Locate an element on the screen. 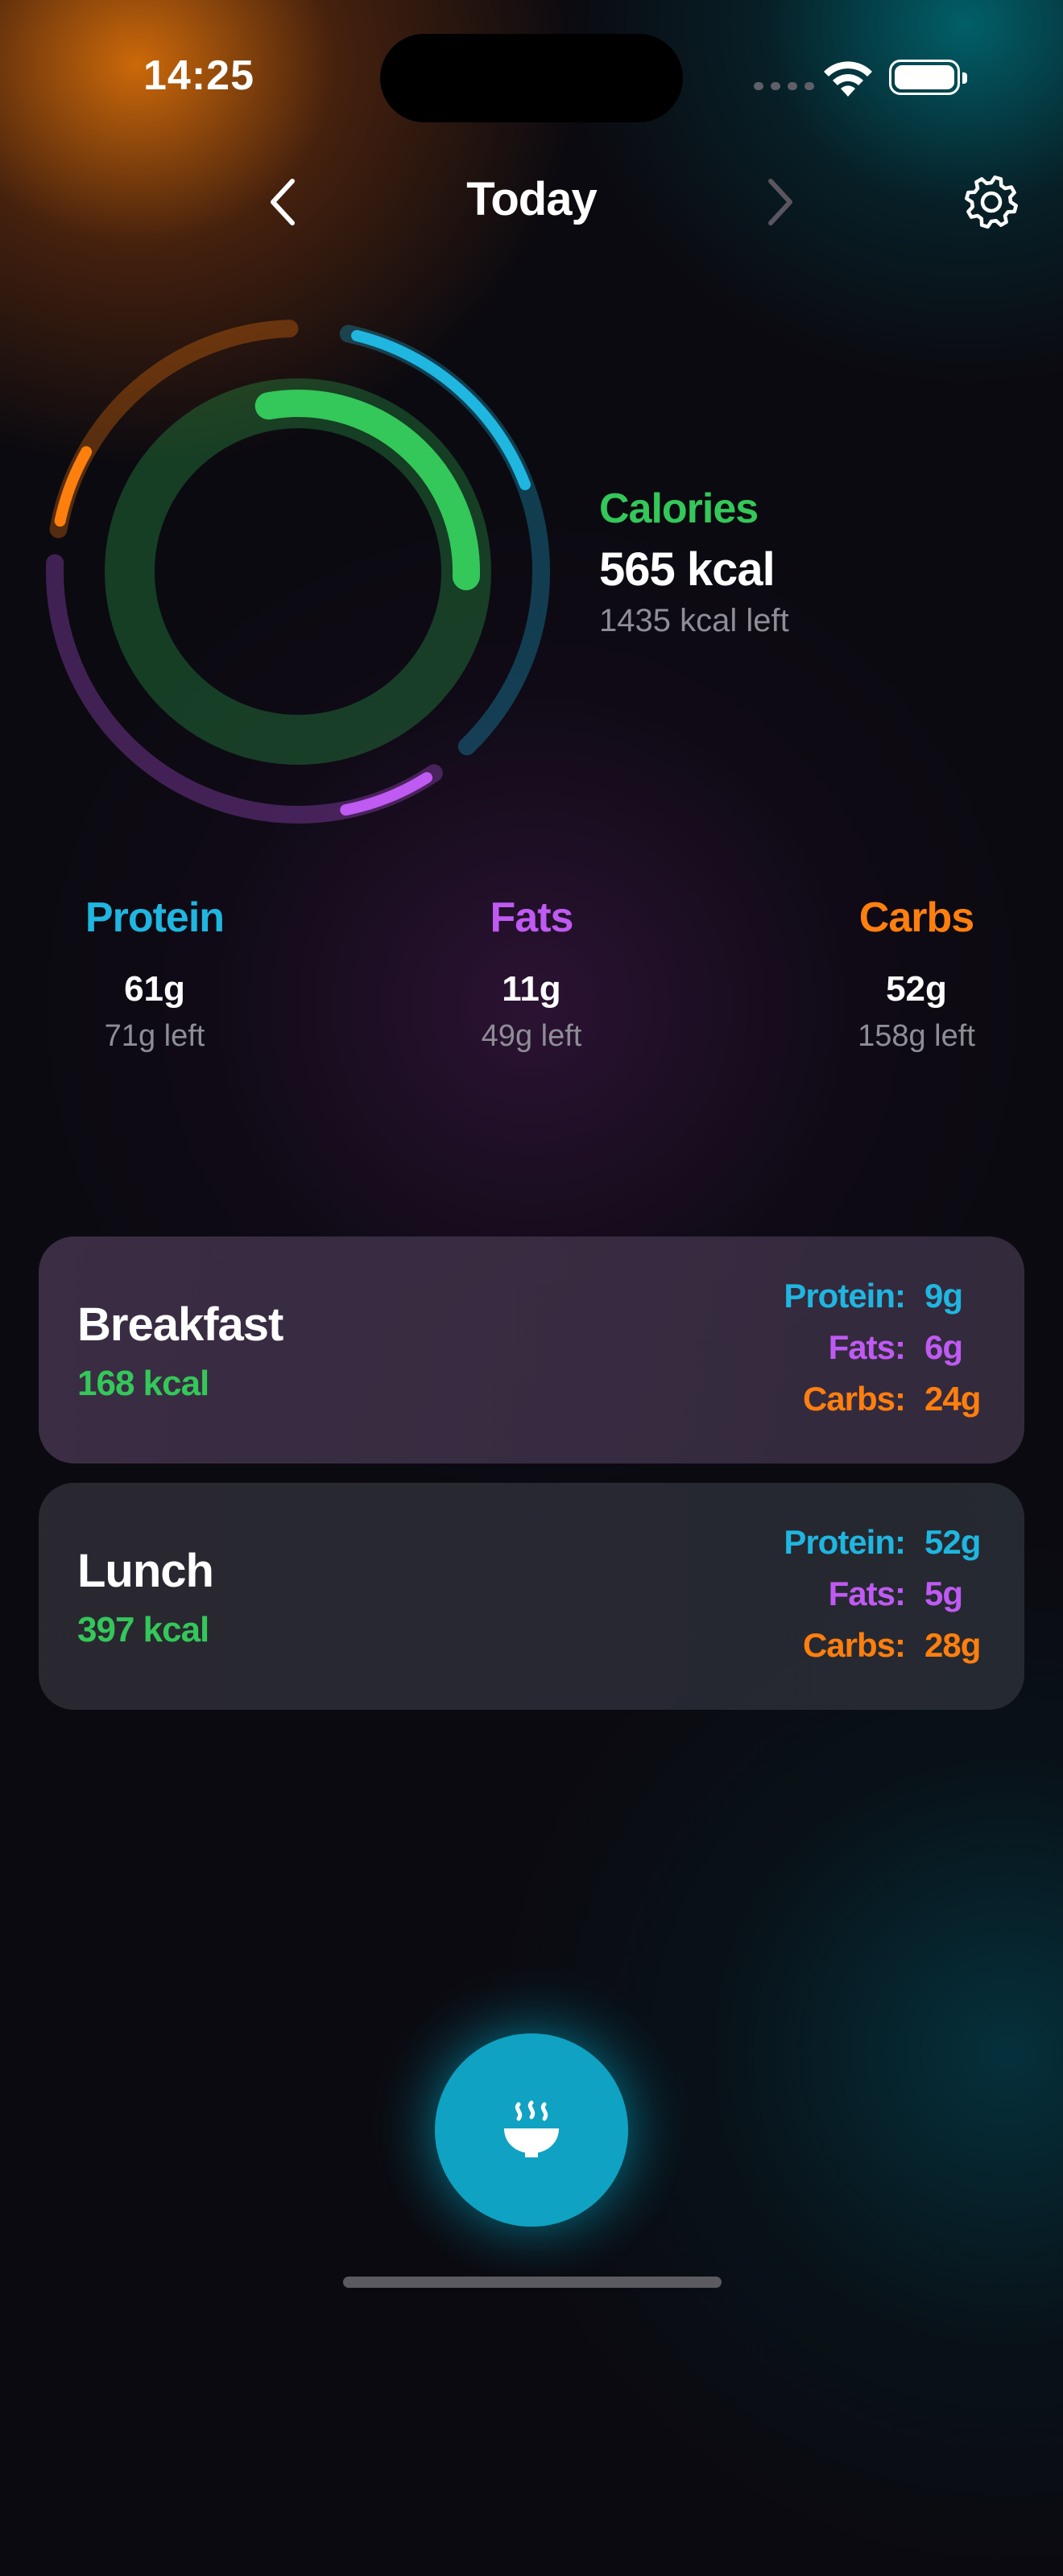 Image resolution: width=1063 pixels, height=2576 pixels. meal-macros: Protein: 52g Fats: 5g Carbs: 28g is located at coordinates (885, 1600).